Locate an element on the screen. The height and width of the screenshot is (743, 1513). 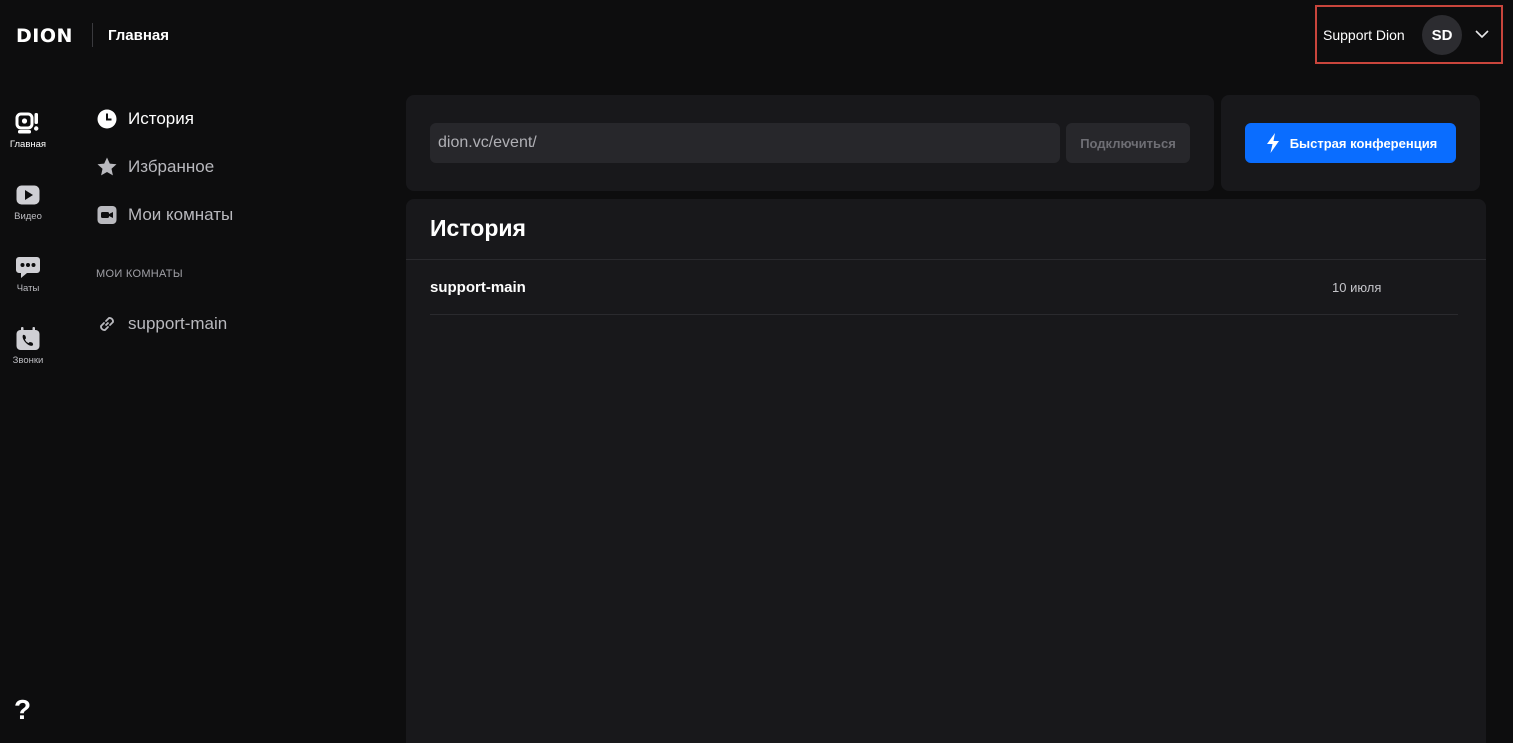
rail-item-home: Главная is located at coordinates (28, 130).